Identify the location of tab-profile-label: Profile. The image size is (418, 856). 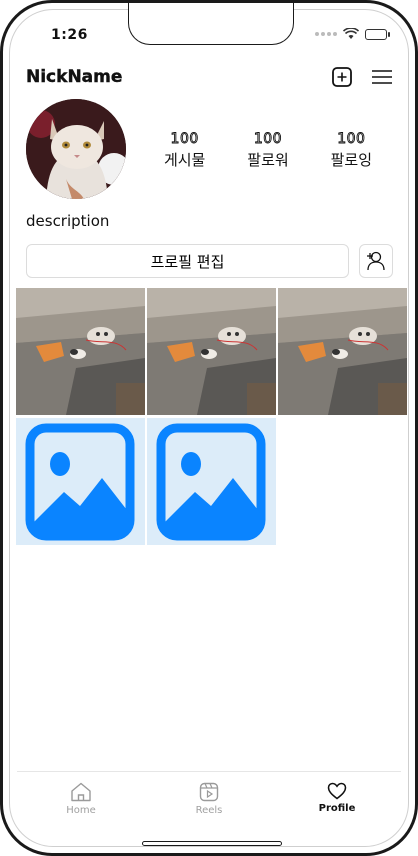
(337, 808).